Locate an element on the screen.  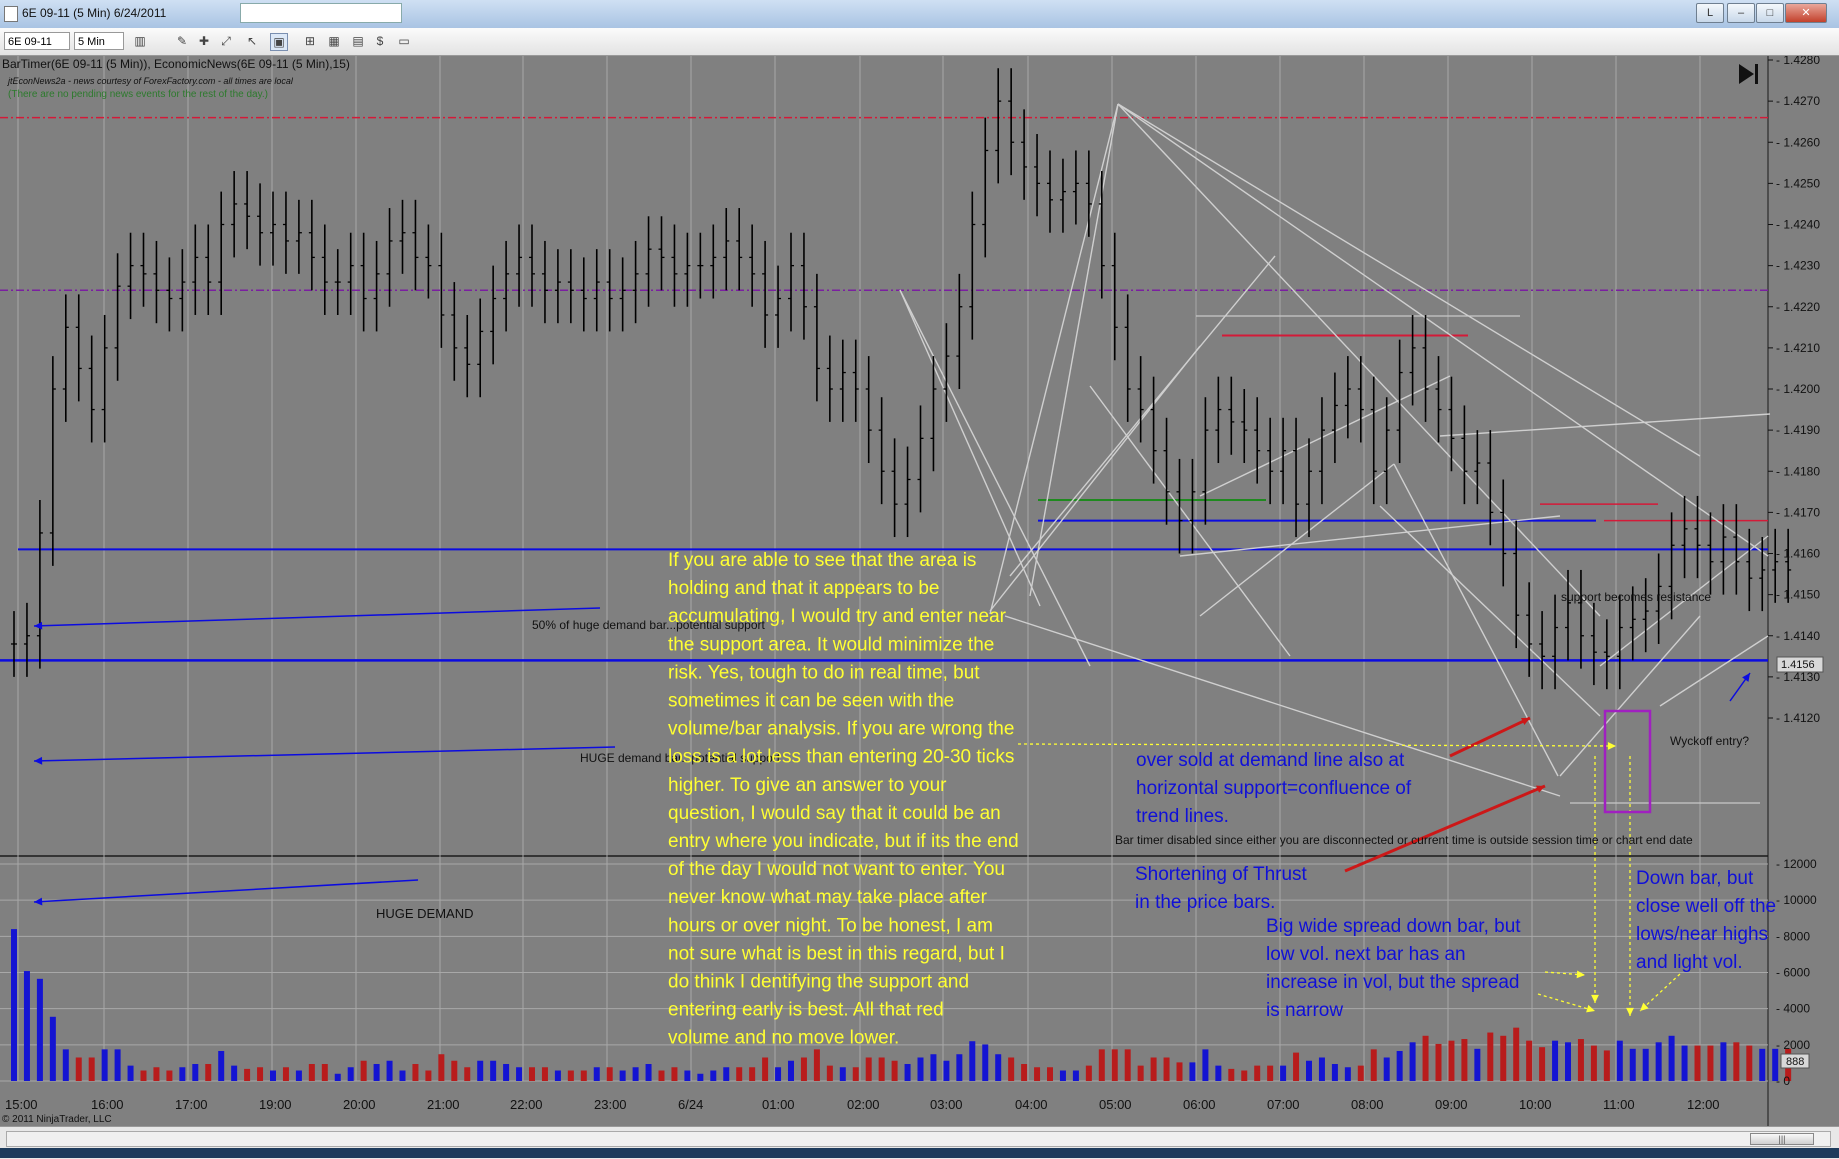
sheet-icon: ▭ is located at coordinates (404, 41).